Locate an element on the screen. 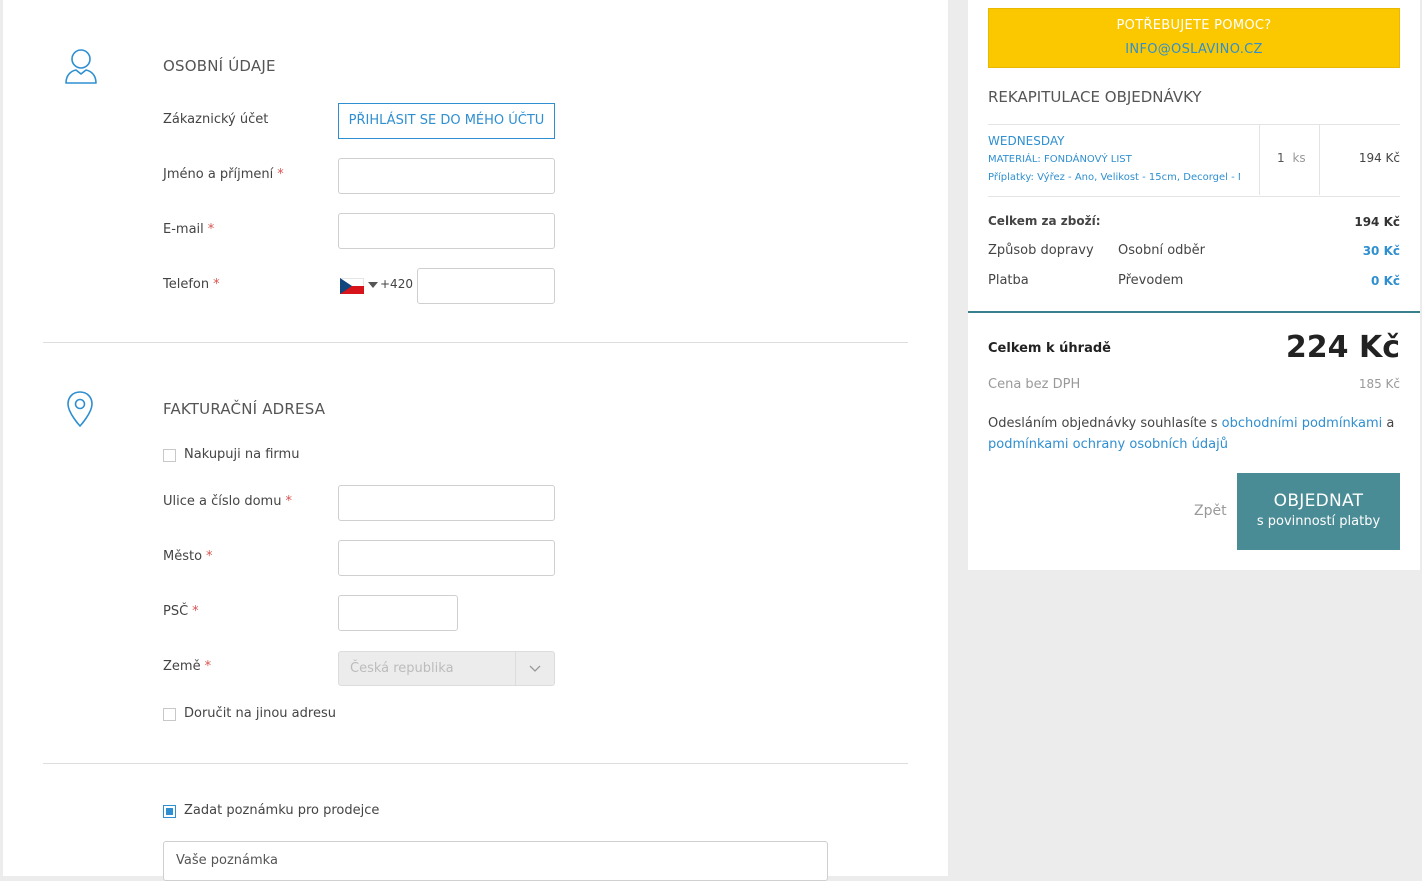  email-input is located at coordinates (446, 231).